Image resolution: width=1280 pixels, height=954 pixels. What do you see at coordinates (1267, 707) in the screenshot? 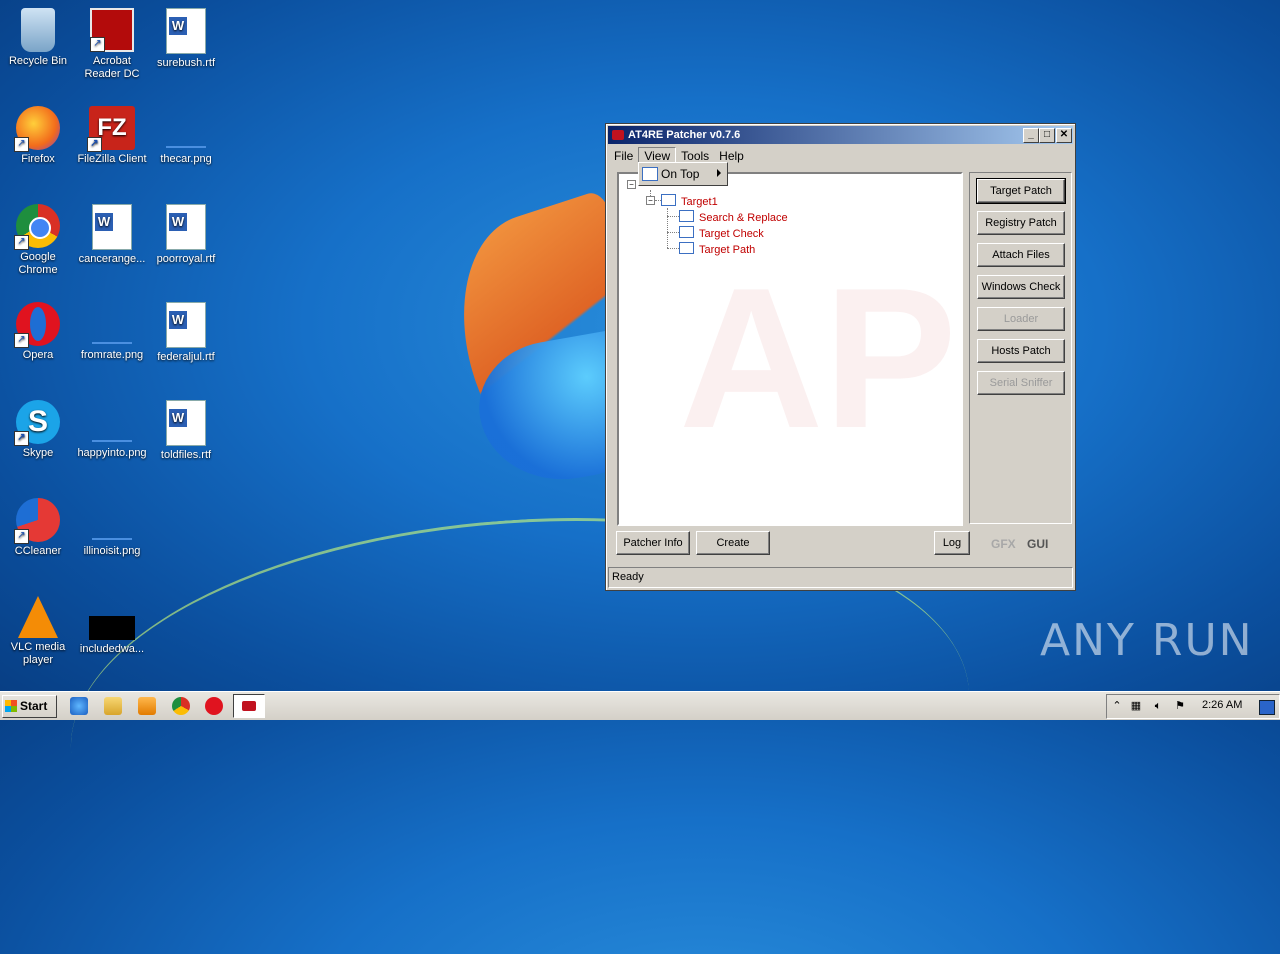
I see `show-desktop-icon` at bounding box center [1267, 707].